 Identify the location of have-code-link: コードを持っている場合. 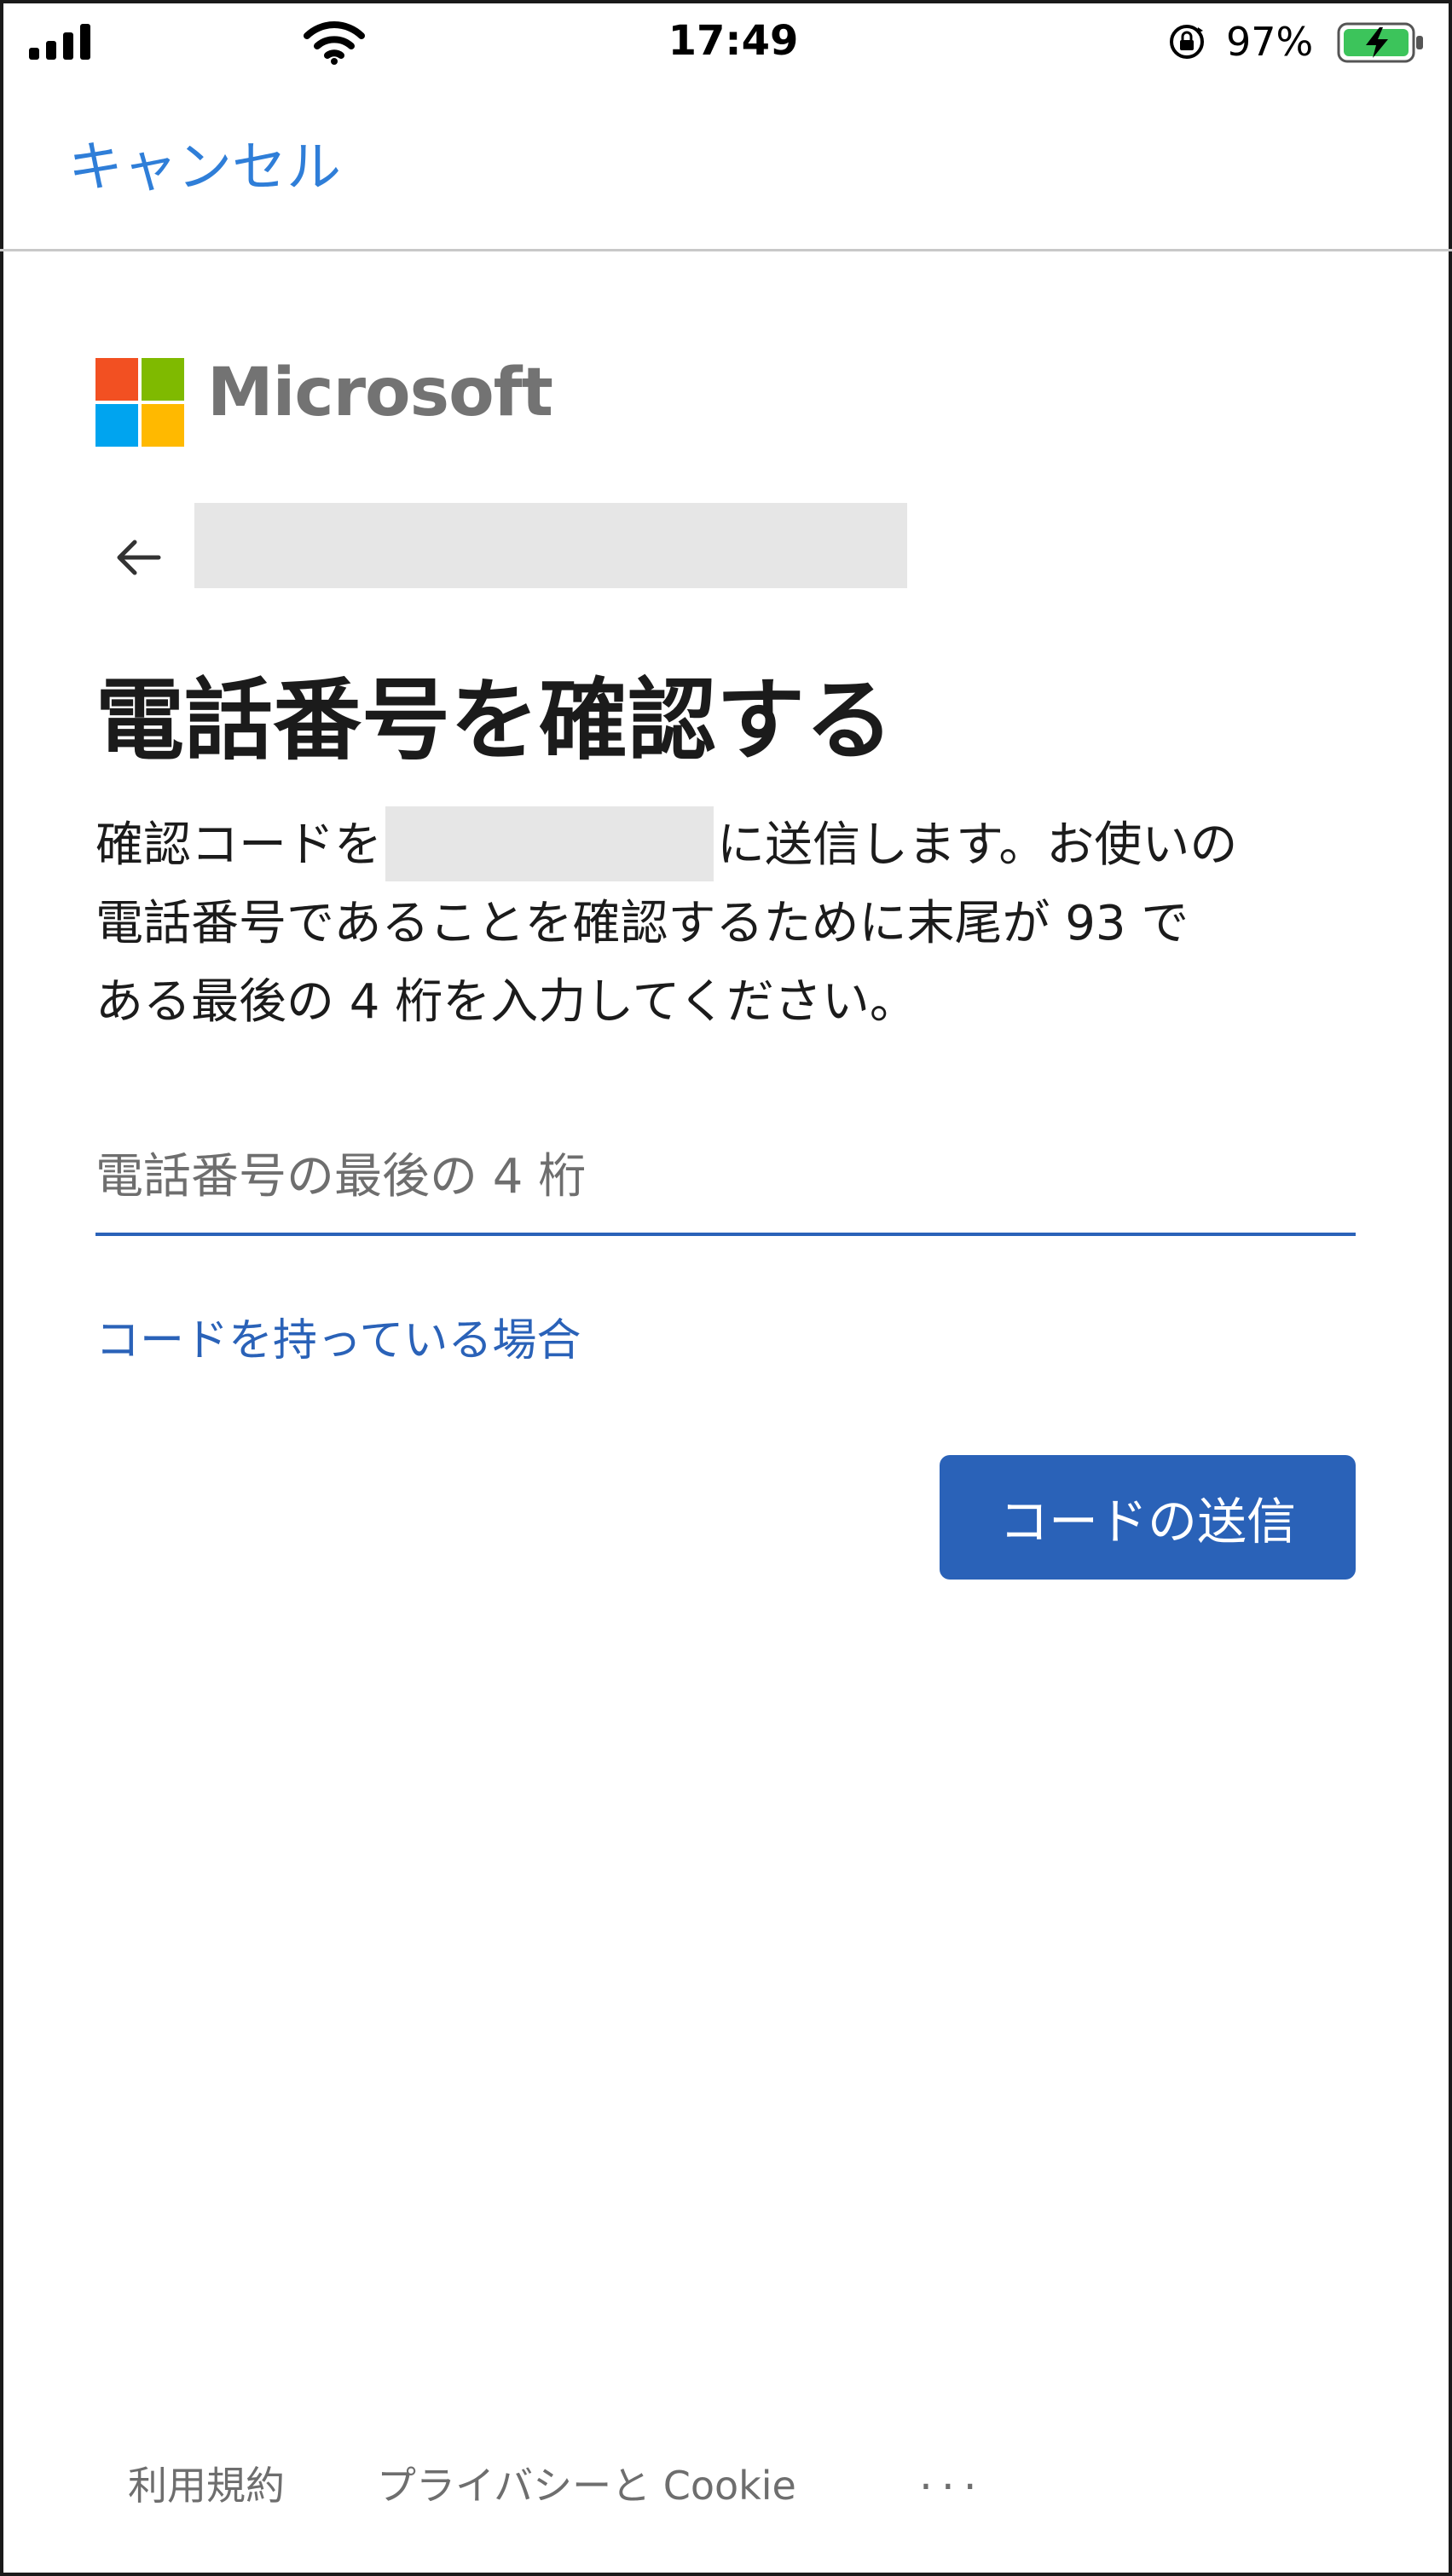
(338, 1336).